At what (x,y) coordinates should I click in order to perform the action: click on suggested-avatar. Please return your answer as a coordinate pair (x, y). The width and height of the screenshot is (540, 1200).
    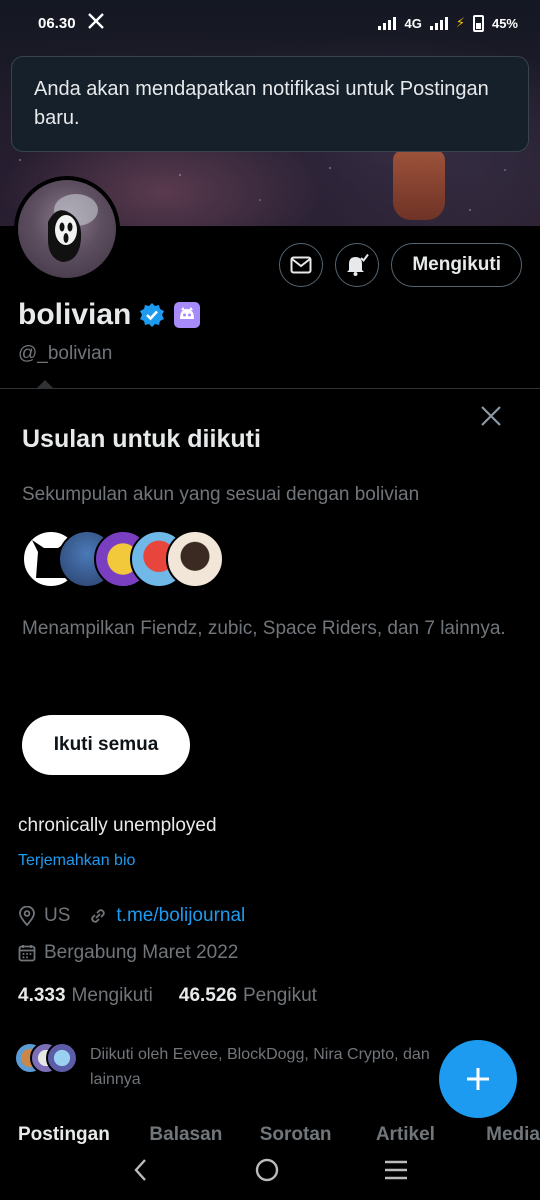
    Looking at the image, I should click on (195, 559).